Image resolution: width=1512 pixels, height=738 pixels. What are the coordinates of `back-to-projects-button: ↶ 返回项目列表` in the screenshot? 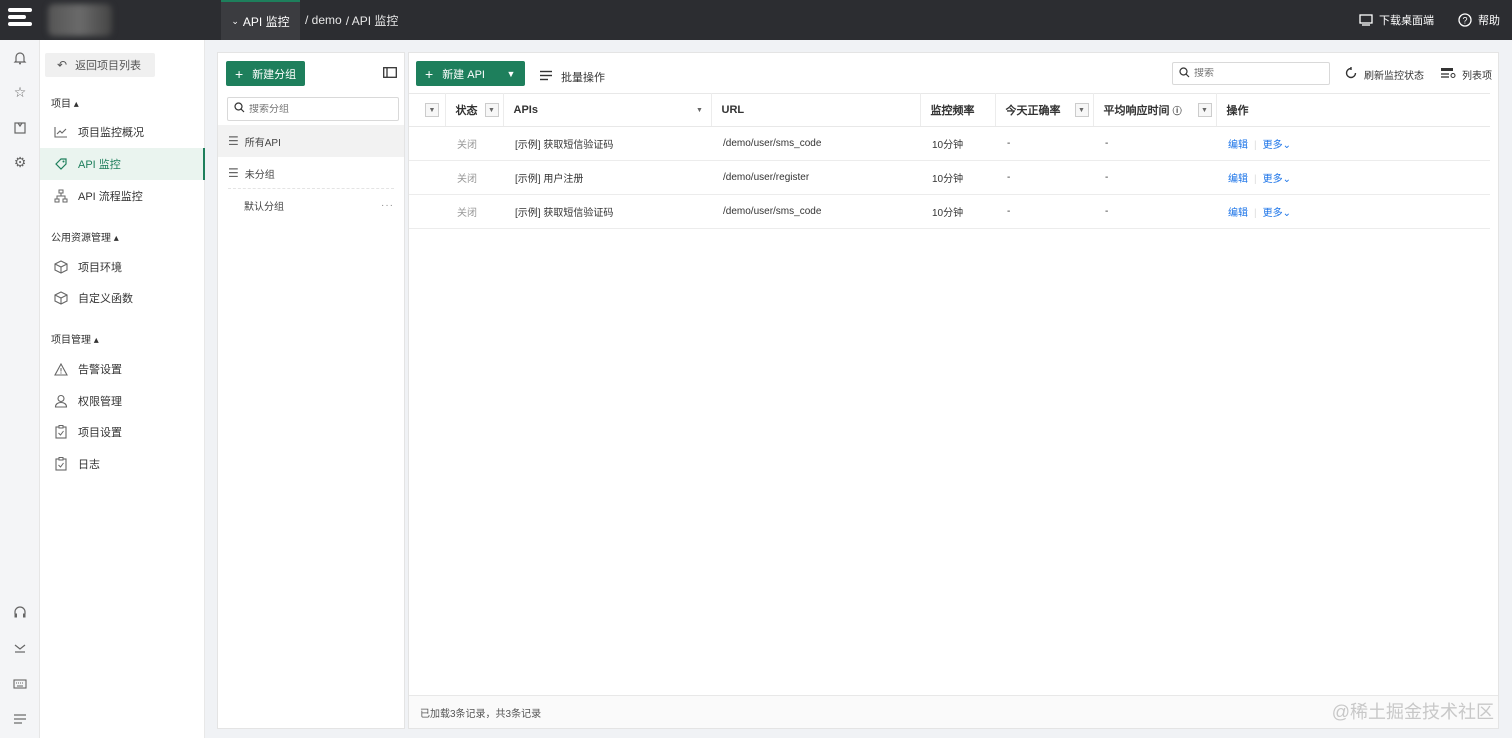 It's located at (100, 65).